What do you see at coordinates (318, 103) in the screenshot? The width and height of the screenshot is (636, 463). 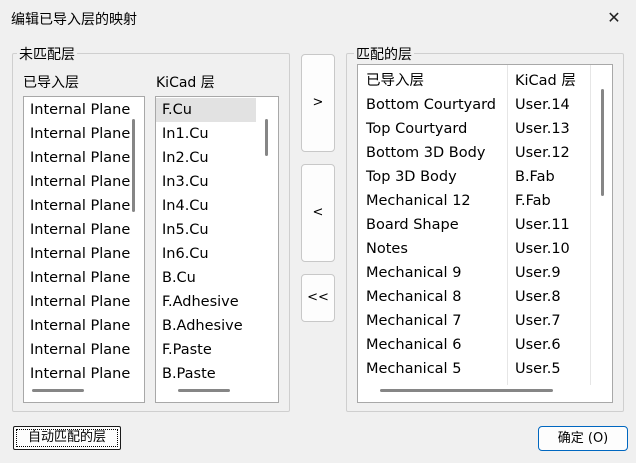 I see `add-mapping-button: >` at bounding box center [318, 103].